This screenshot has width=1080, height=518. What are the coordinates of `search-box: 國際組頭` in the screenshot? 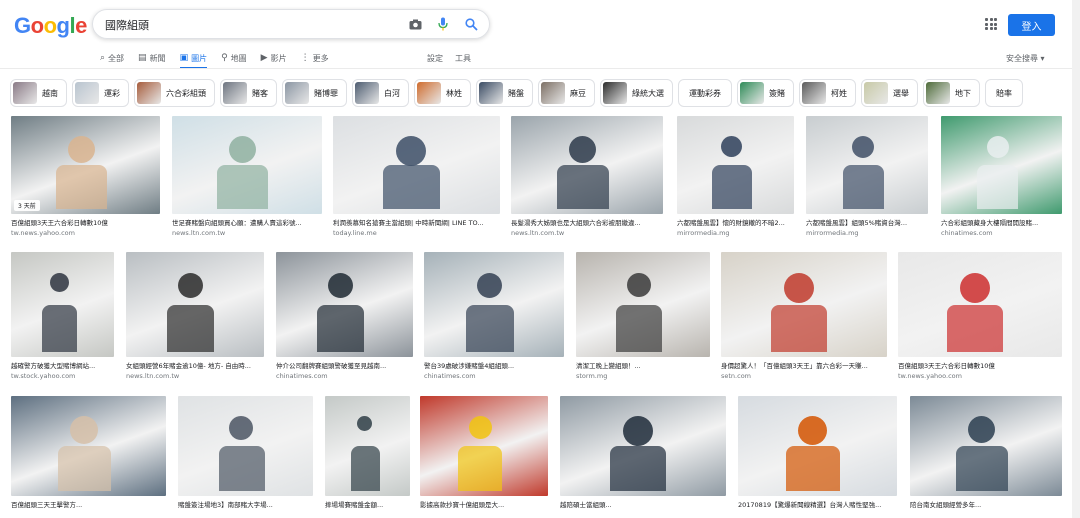 It's located at (291, 24).